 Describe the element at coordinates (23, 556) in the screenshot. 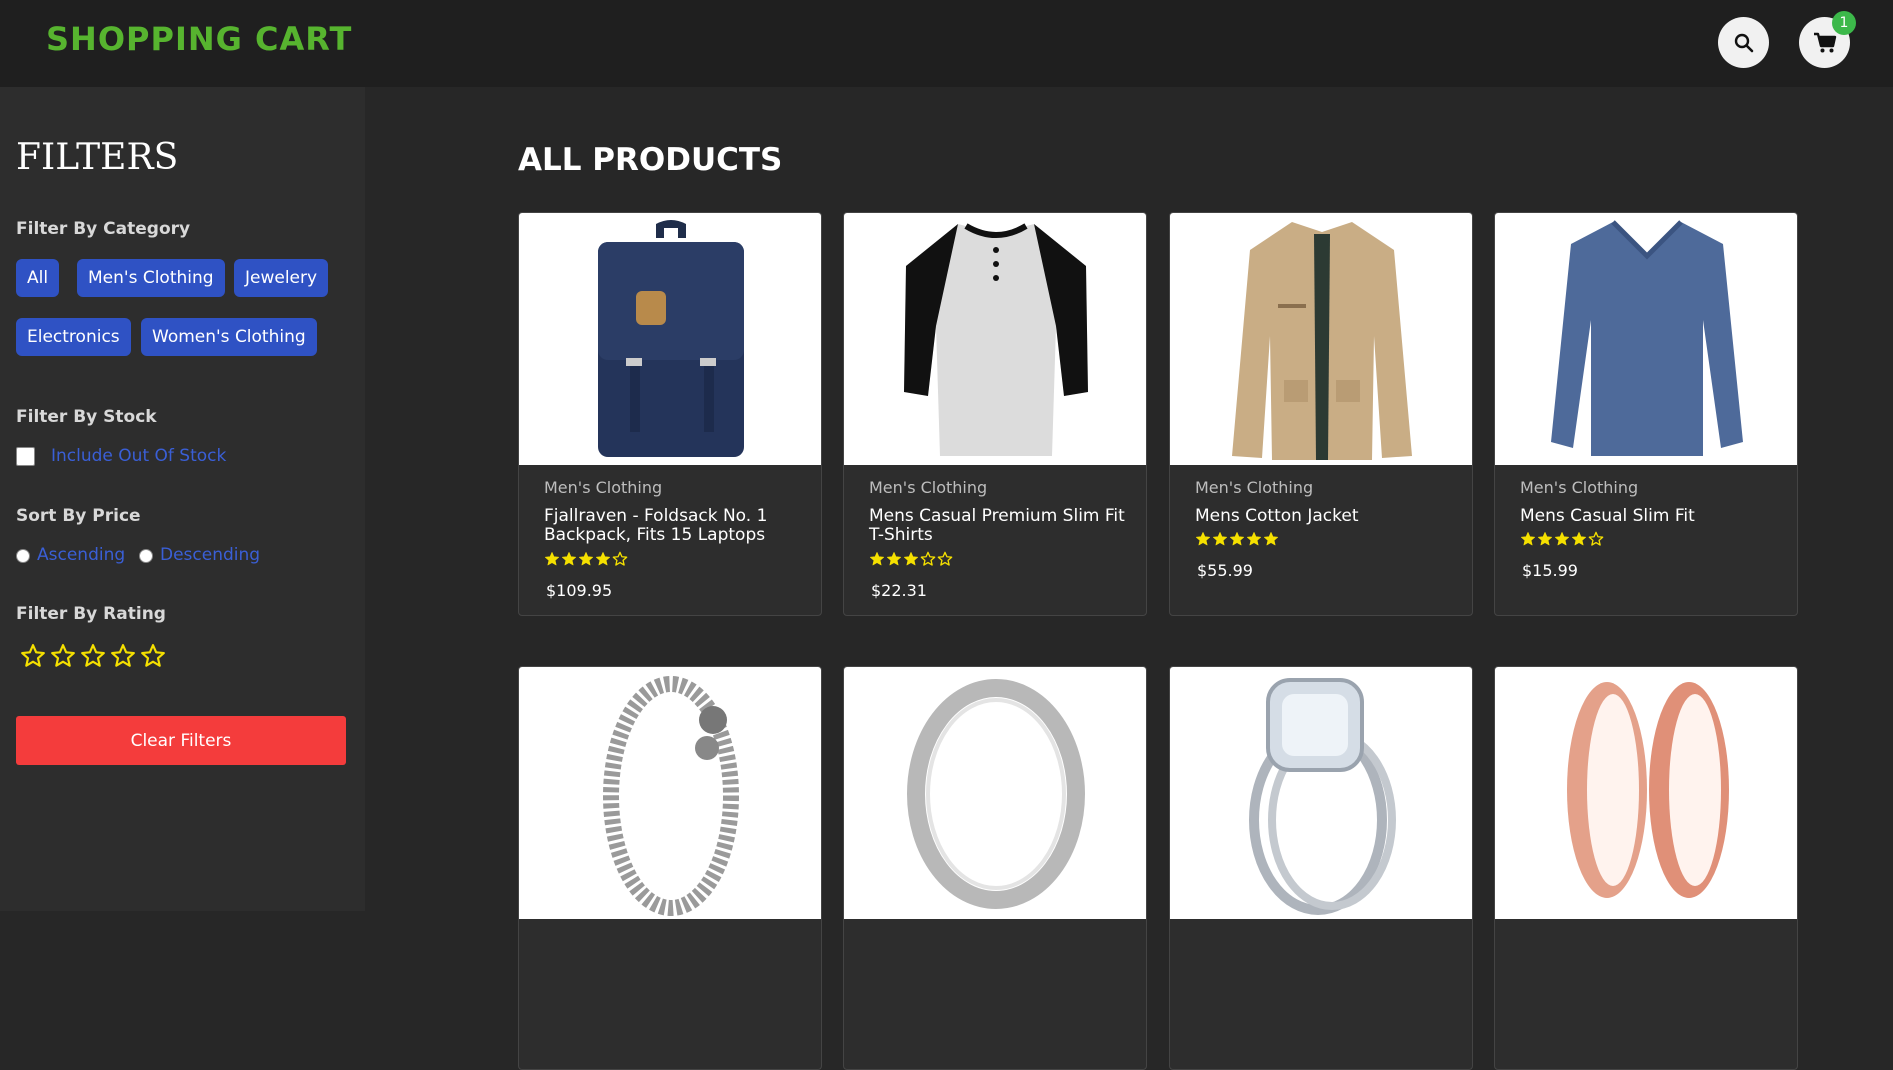

I see `sort-ascending-radio` at that location.